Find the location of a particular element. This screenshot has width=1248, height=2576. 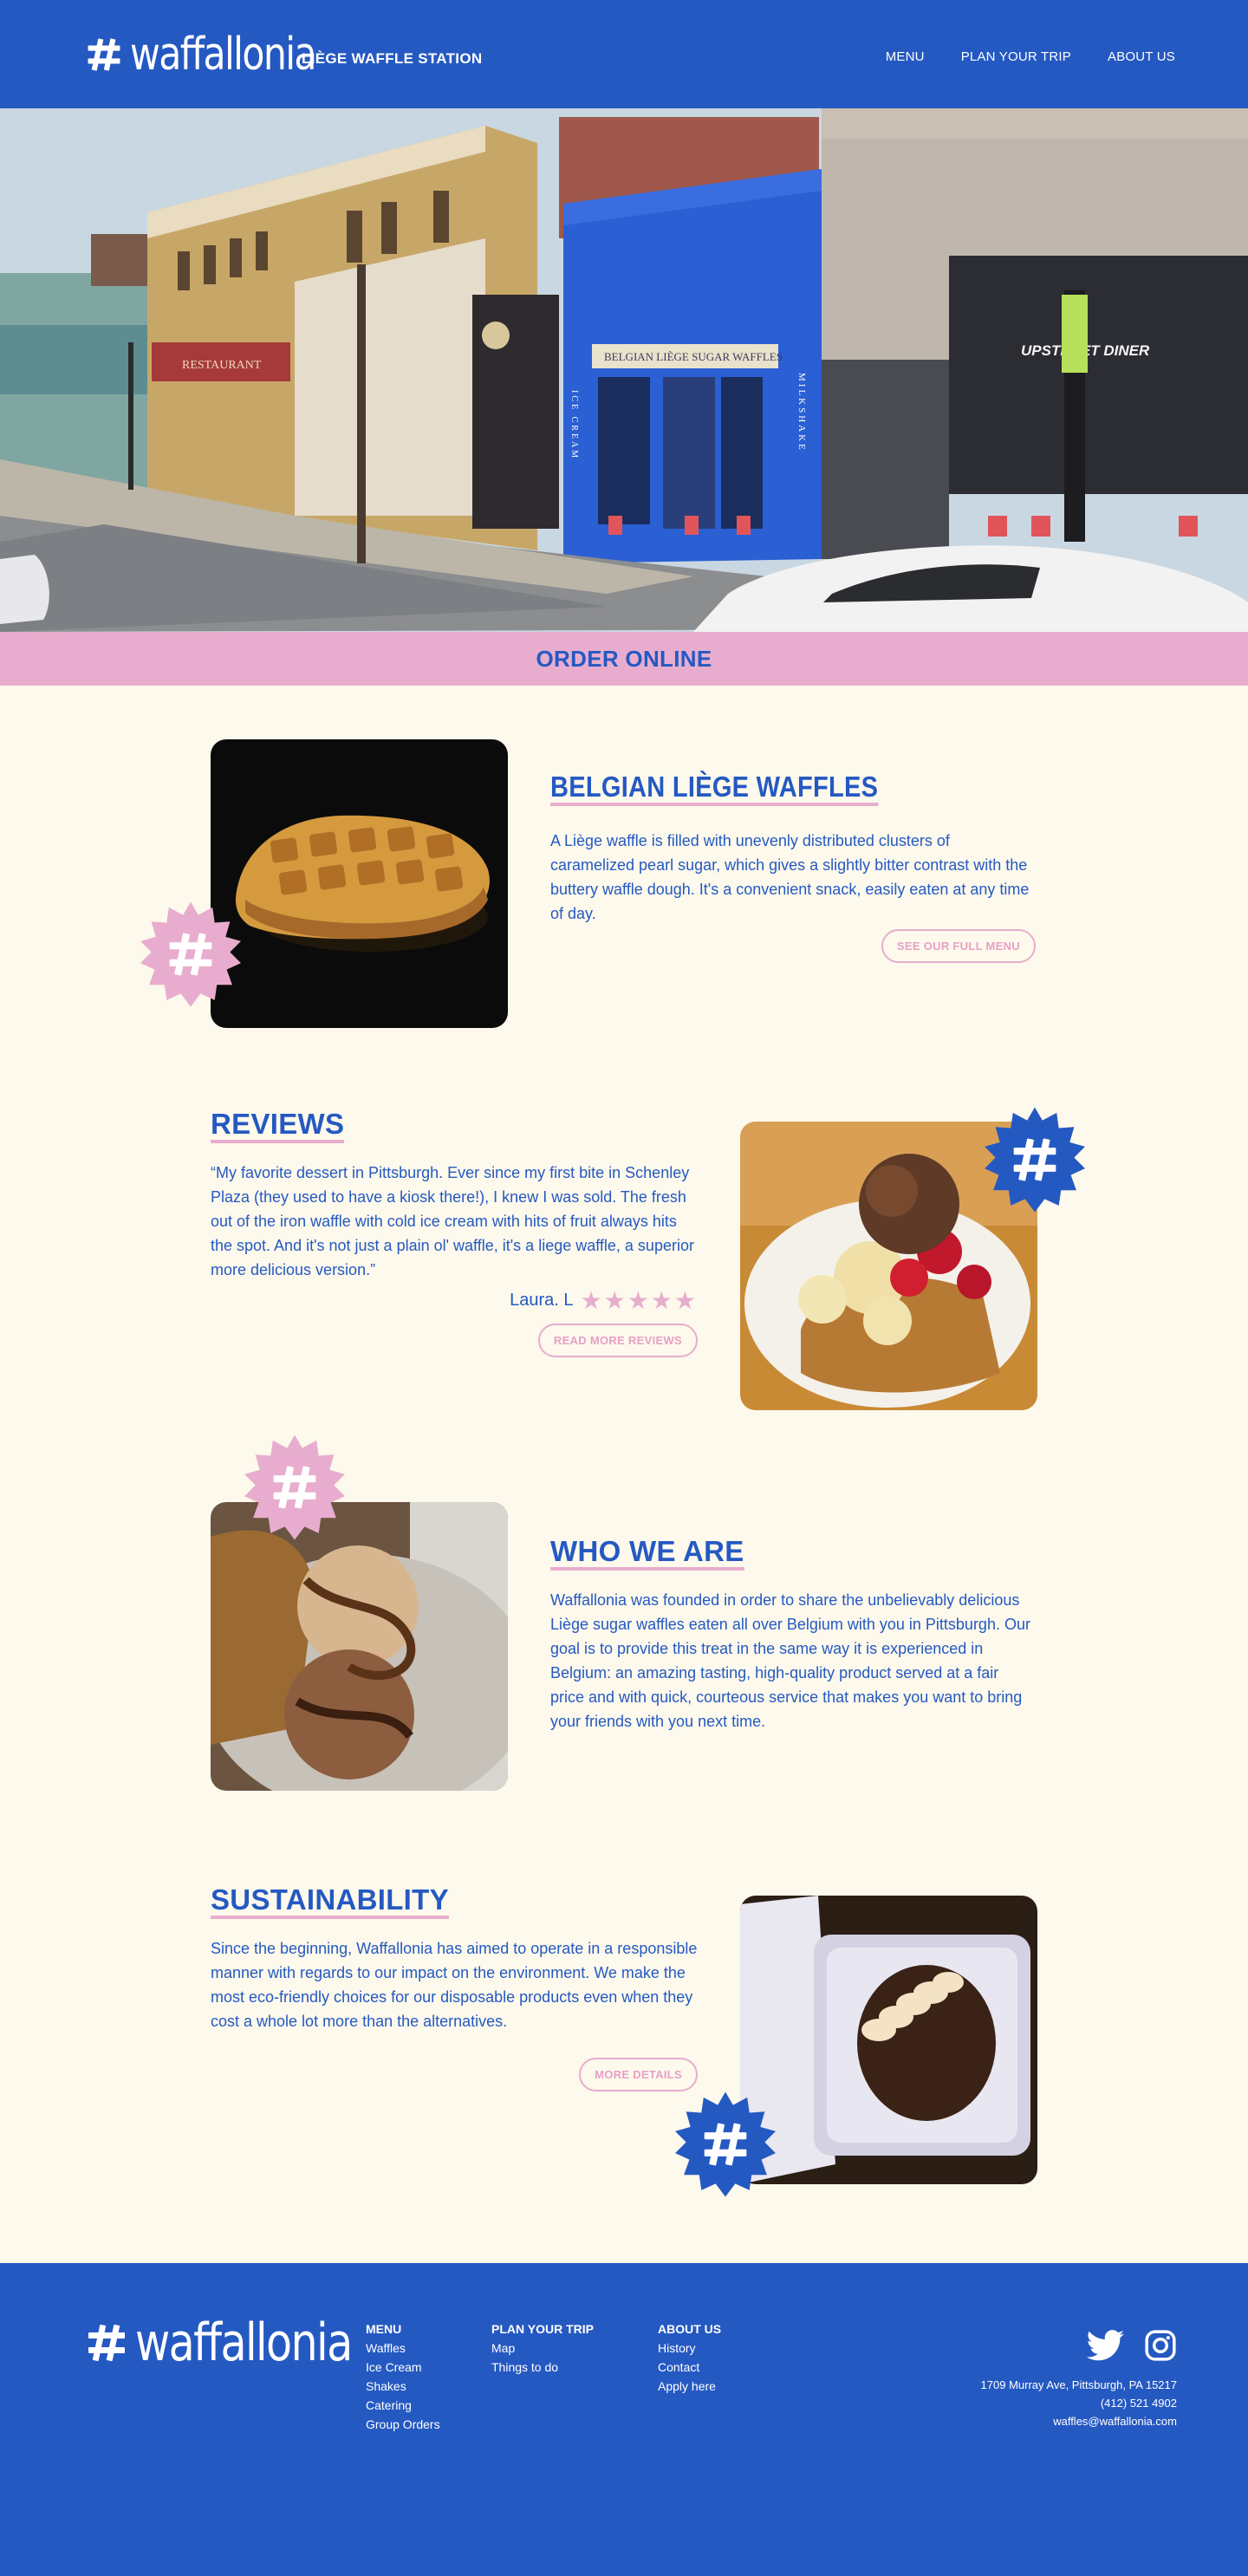

footer-link-shakes: Shakes is located at coordinates (403, 2386).